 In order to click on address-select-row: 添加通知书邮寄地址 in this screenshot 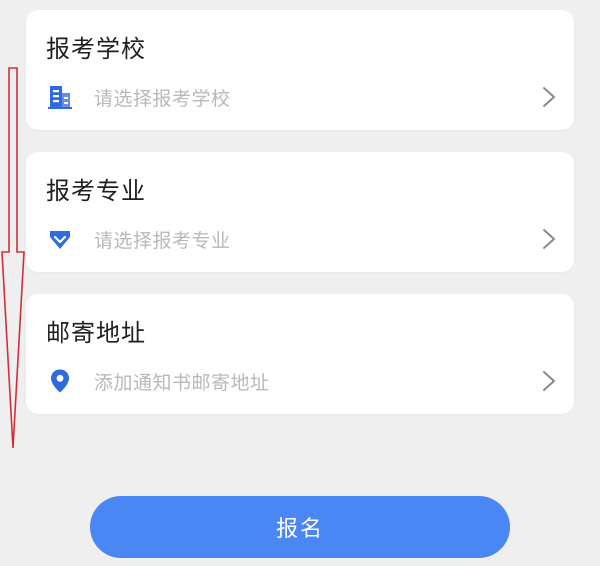, I will do `click(302, 381)`.